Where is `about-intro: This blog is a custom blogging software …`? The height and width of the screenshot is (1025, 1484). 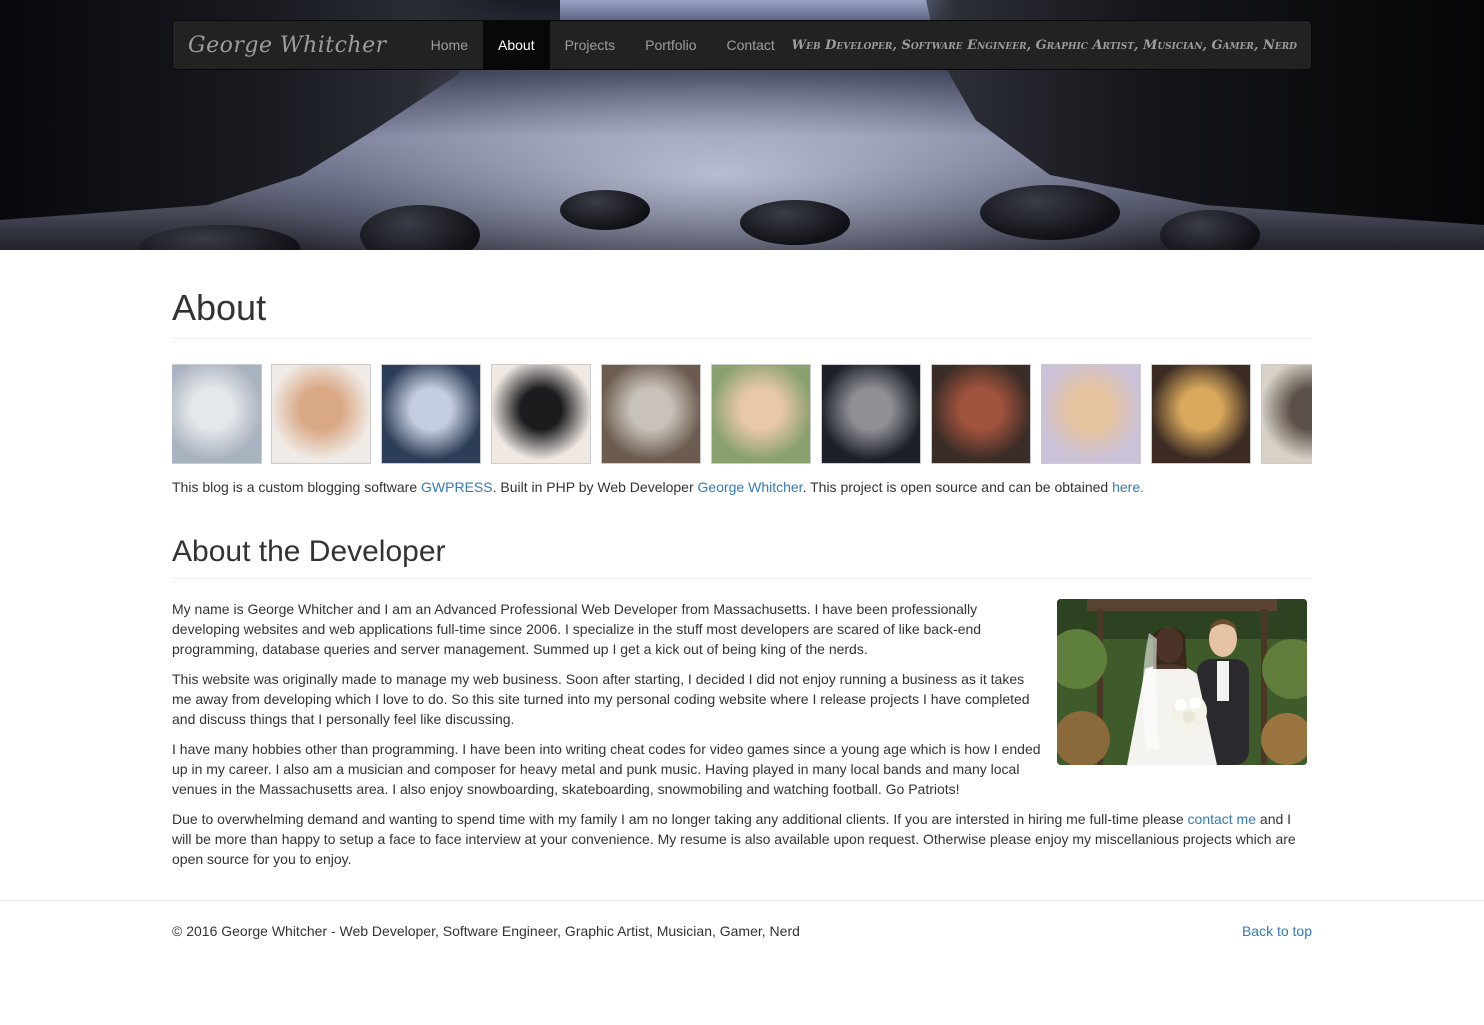
about-intro: This blog is a custom blogging software … is located at coordinates (742, 487).